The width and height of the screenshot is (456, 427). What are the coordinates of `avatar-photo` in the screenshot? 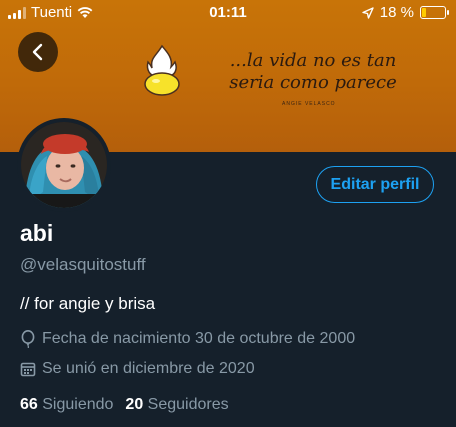 It's located at (64, 165).